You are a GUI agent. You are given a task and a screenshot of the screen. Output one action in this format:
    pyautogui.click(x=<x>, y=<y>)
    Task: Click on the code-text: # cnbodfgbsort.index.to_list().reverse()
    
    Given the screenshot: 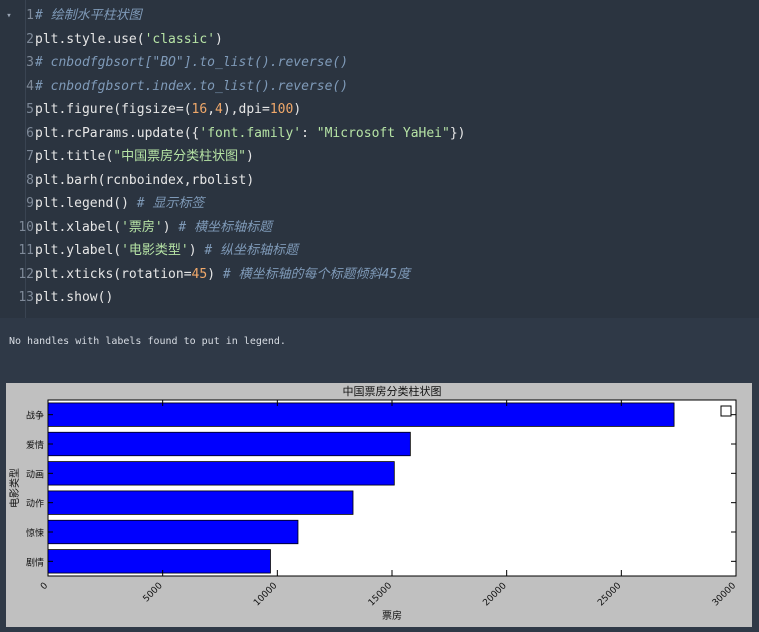 What is the action you would take?
    pyautogui.click(x=192, y=86)
    